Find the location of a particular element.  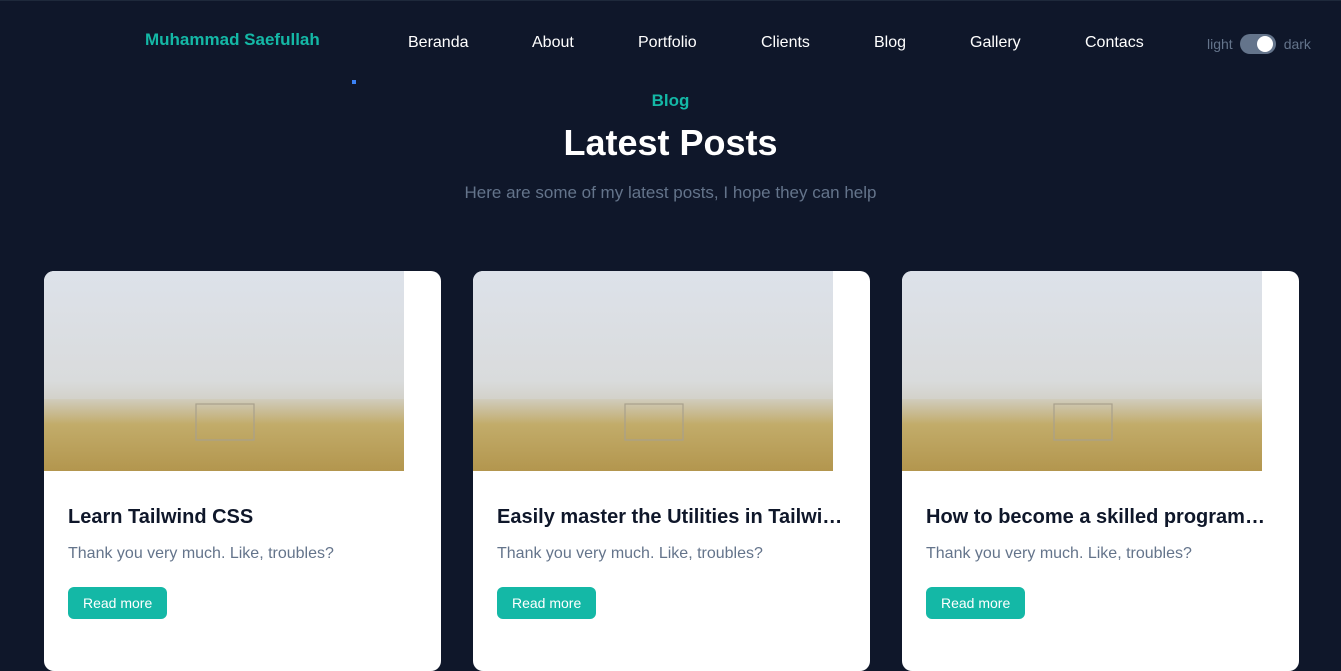

theme-toggle-group: light dark is located at coordinates (1259, 44).